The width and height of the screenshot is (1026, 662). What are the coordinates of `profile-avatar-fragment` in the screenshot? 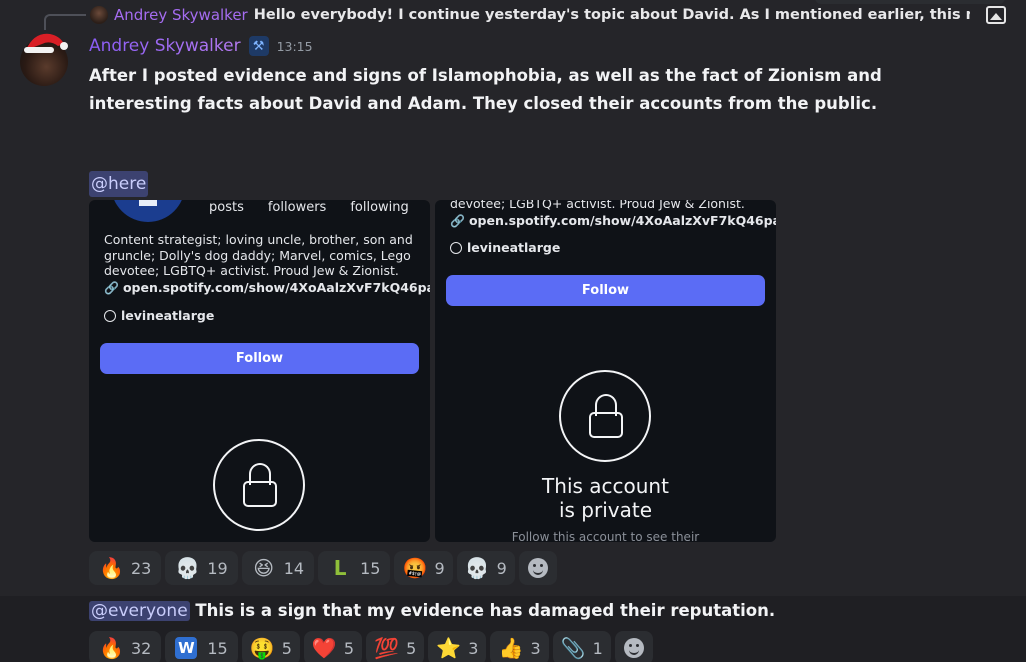 It's located at (148, 211).